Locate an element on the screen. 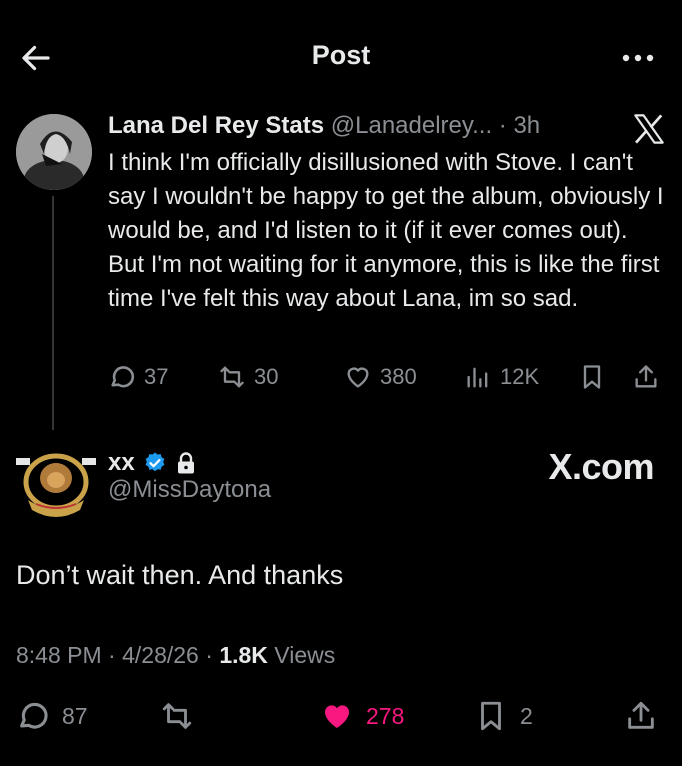 Image resolution: width=682 pixels, height=766 pixels. x-com-watermark: X.com is located at coordinates (601, 466).